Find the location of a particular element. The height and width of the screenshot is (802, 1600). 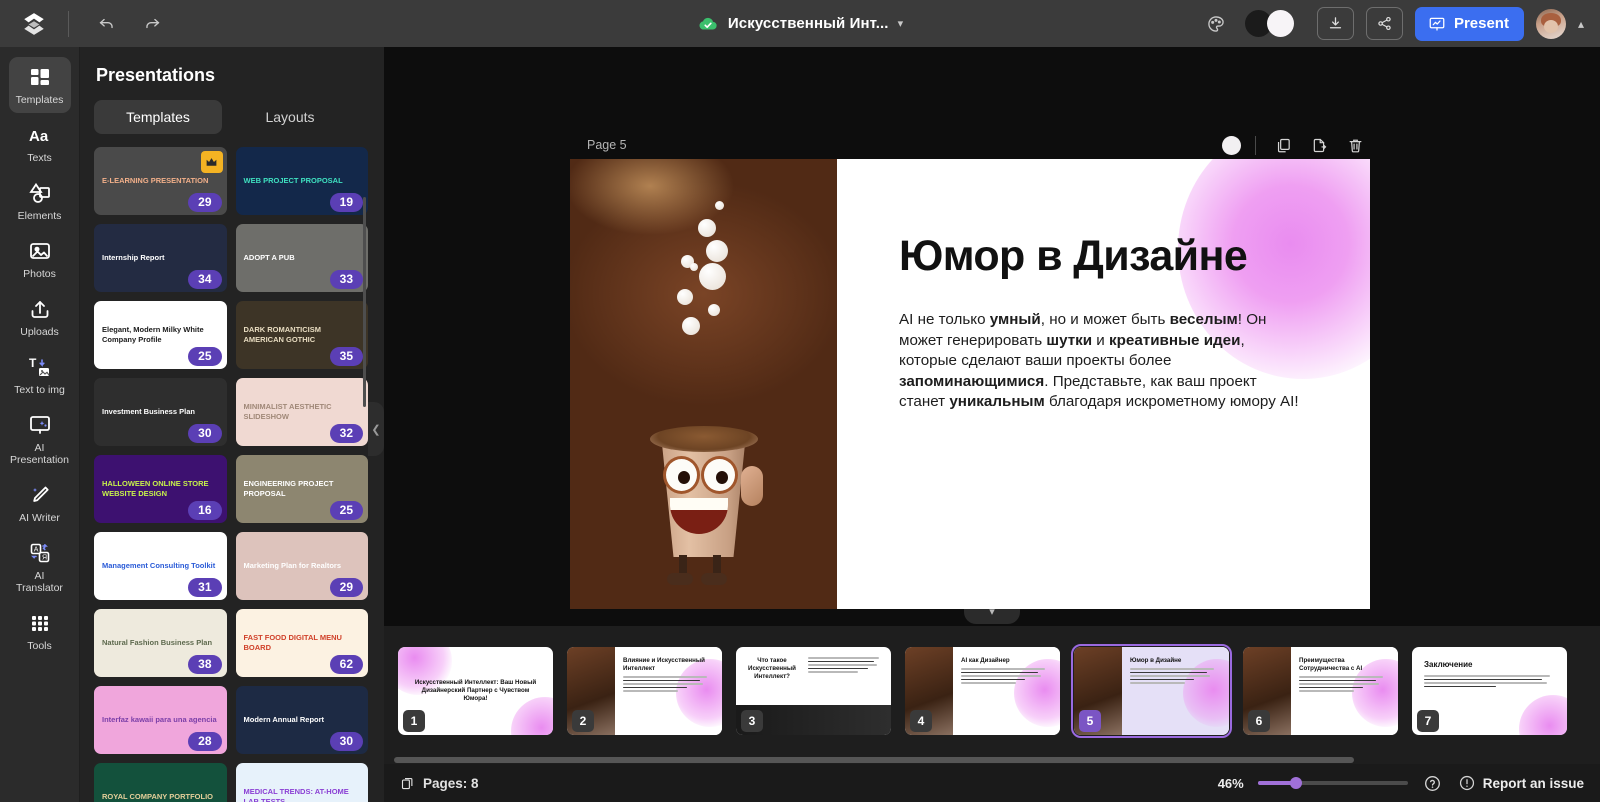

template-card: Natural Fashion Business Plan 38 is located at coordinates (160, 643).